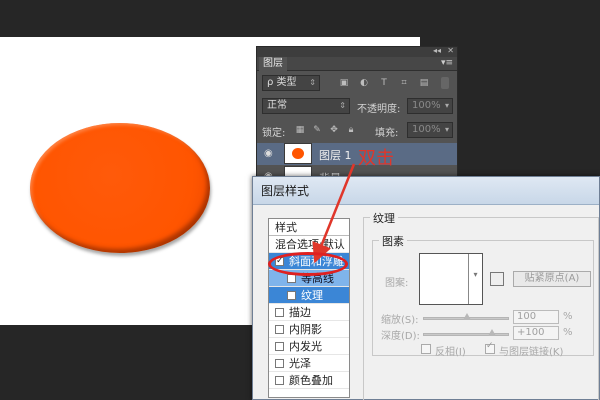 Image resolution: width=600 pixels, height=400 pixels. Describe the element at coordinates (308, 264) in the screenshot. I see `annotation-highlight-oval` at that location.